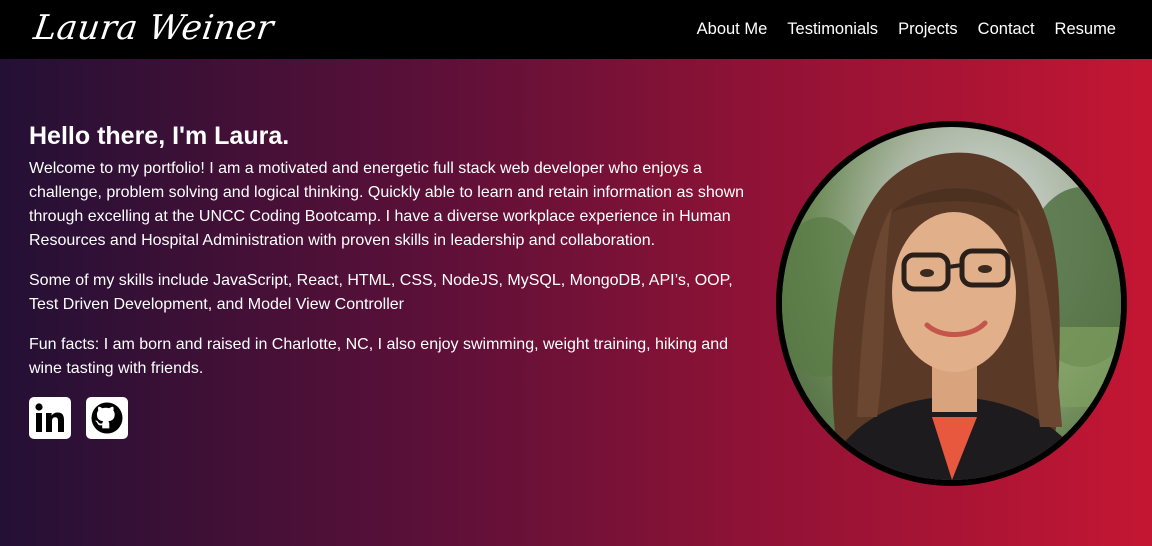 This screenshot has width=1152, height=546. What do you see at coordinates (732, 29) in the screenshot?
I see `nav-link-about-me: About Me` at bounding box center [732, 29].